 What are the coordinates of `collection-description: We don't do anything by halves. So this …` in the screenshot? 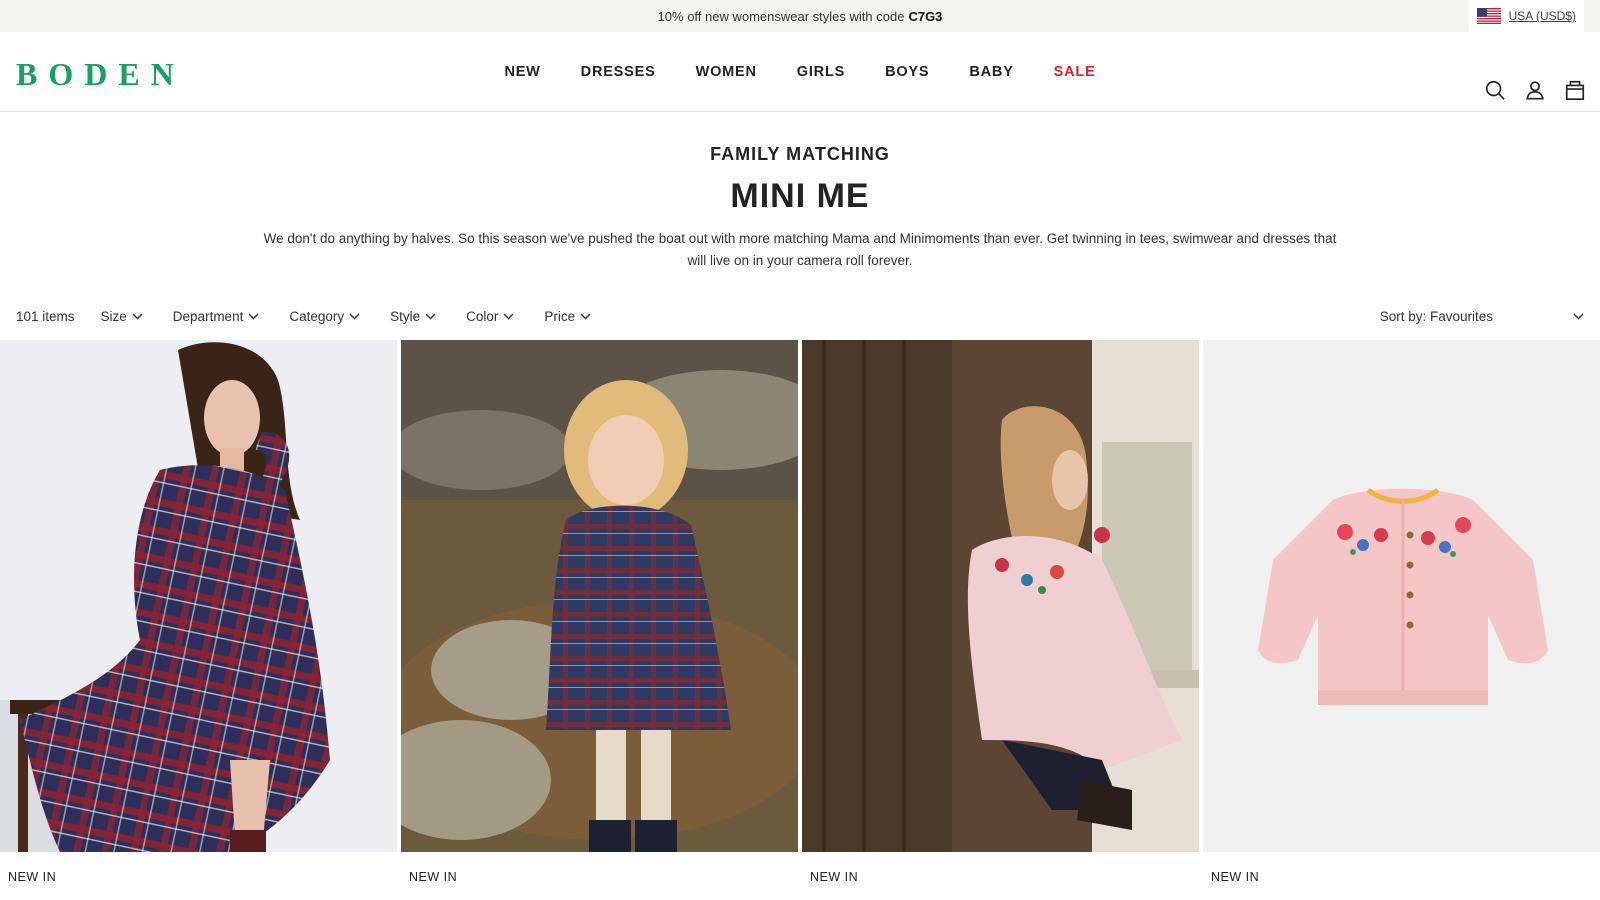 It's located at (800, 249).